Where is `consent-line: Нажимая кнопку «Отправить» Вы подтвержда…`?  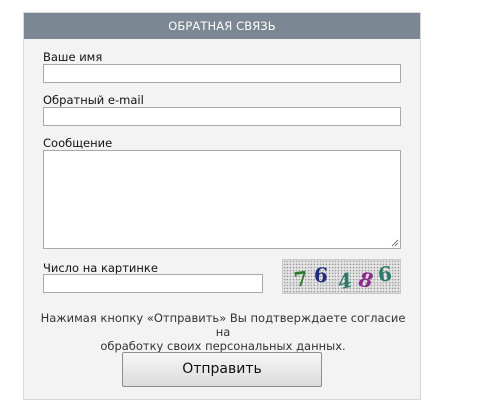
consent-line: Нажимая кнопку «Отправить» Вы подтвержда… is located at coordinates (223, 325).